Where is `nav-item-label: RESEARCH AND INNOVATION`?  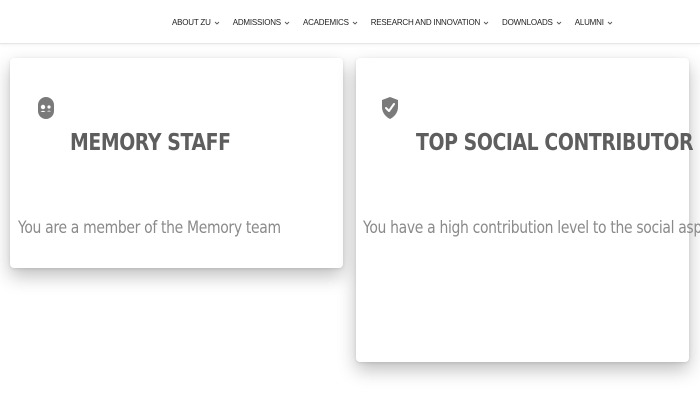 nav-item-label: RESEARCH AND INNOVATION is located at coordinates (425, 22).